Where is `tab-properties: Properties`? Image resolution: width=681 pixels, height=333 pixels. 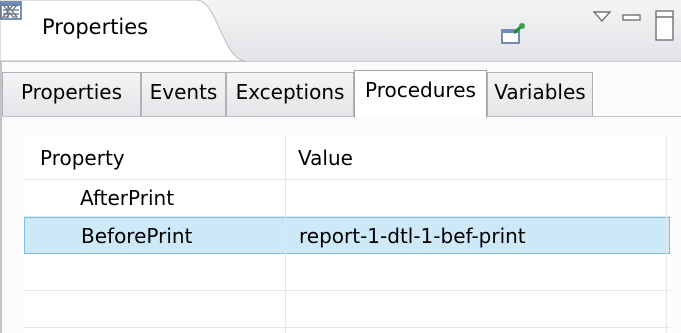
tab-properties: Properties is located at coordinates (71, 94).